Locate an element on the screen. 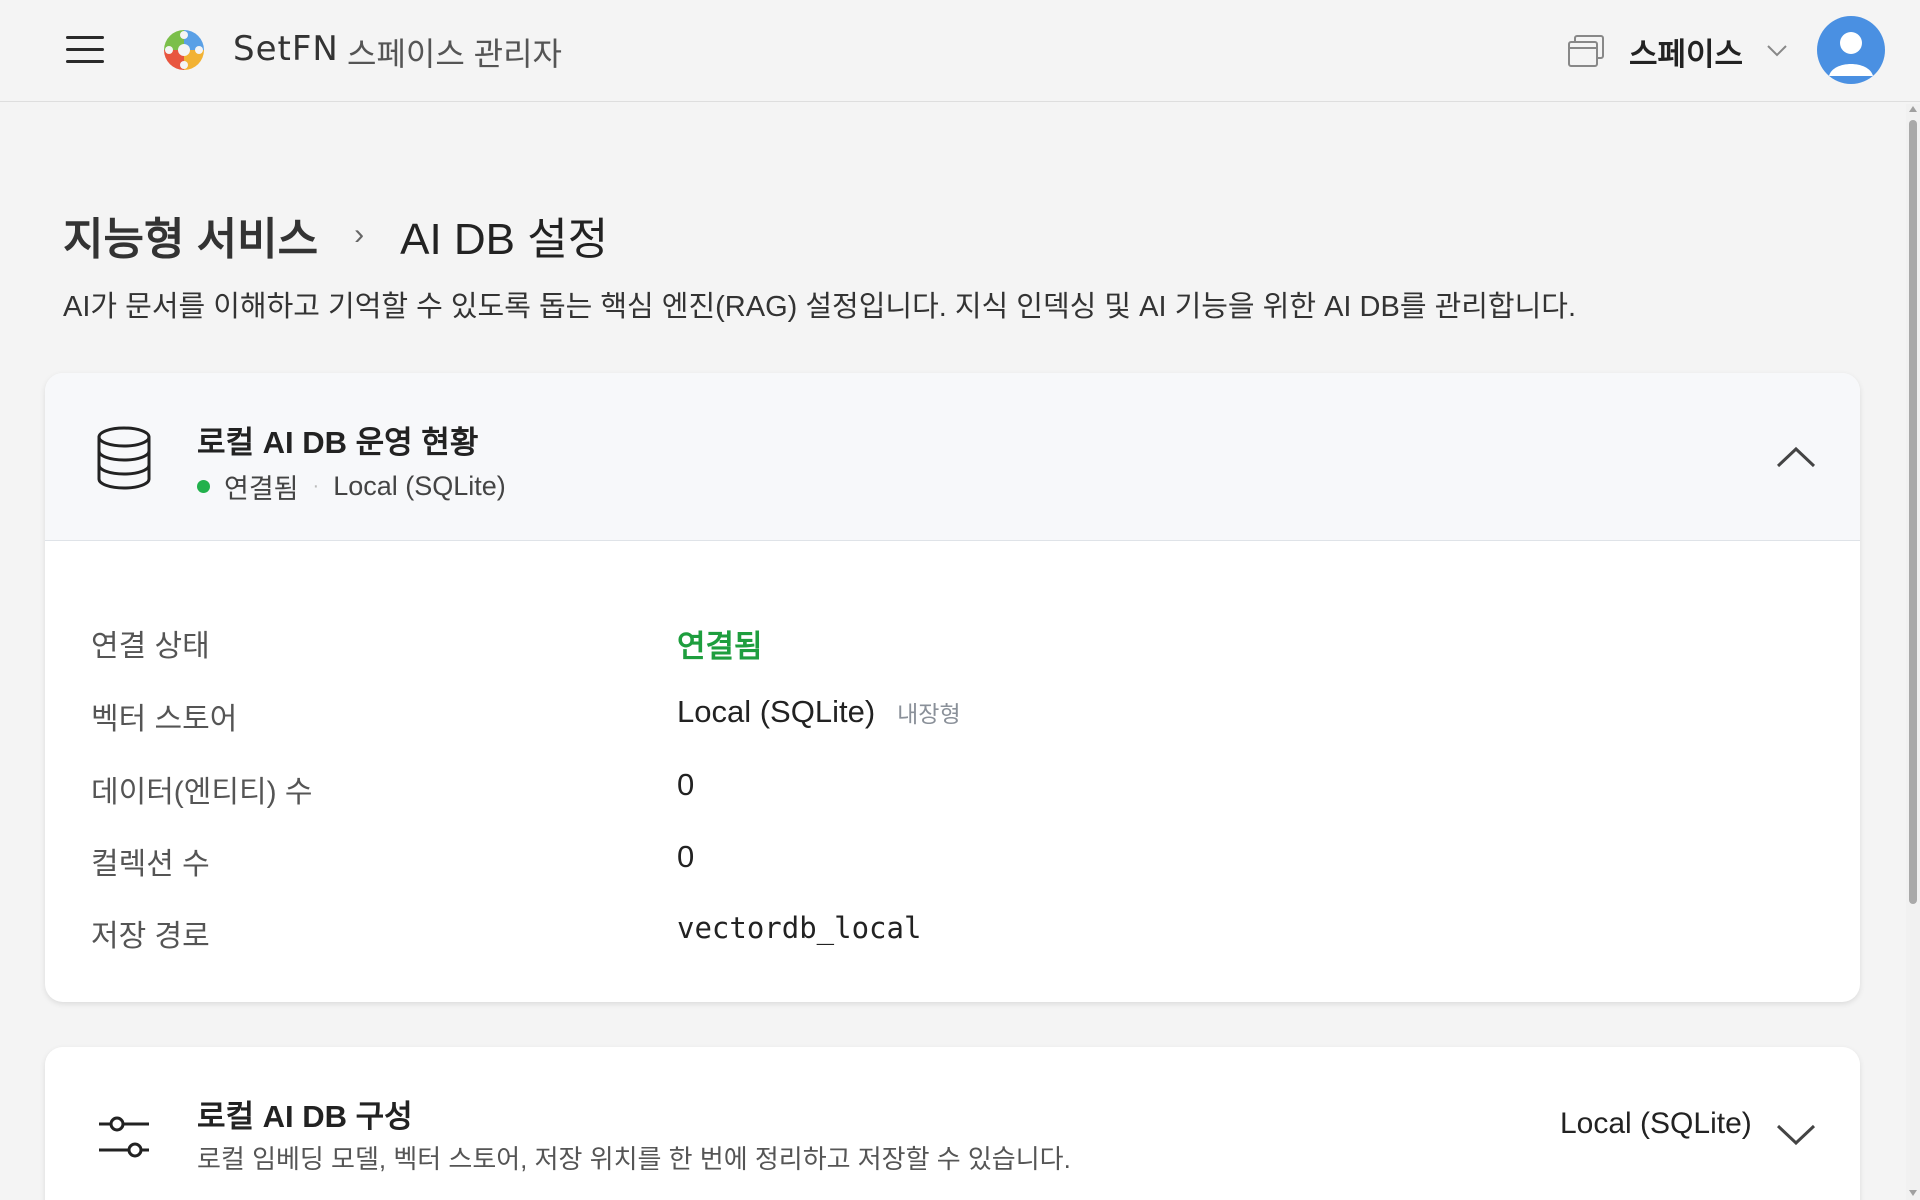 The image size is (1920, 1200). scroll-up-arrow is located at coordinates (1913, 109).